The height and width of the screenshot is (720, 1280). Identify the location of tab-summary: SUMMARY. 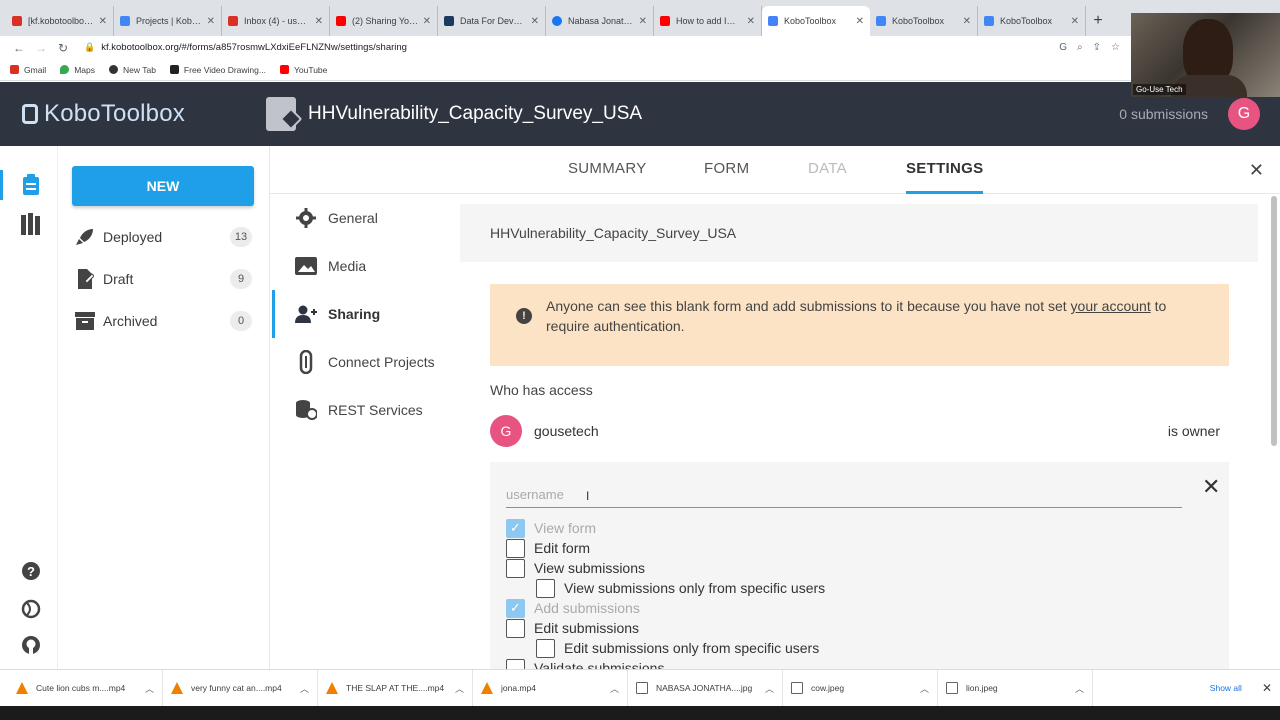
(607, 168).